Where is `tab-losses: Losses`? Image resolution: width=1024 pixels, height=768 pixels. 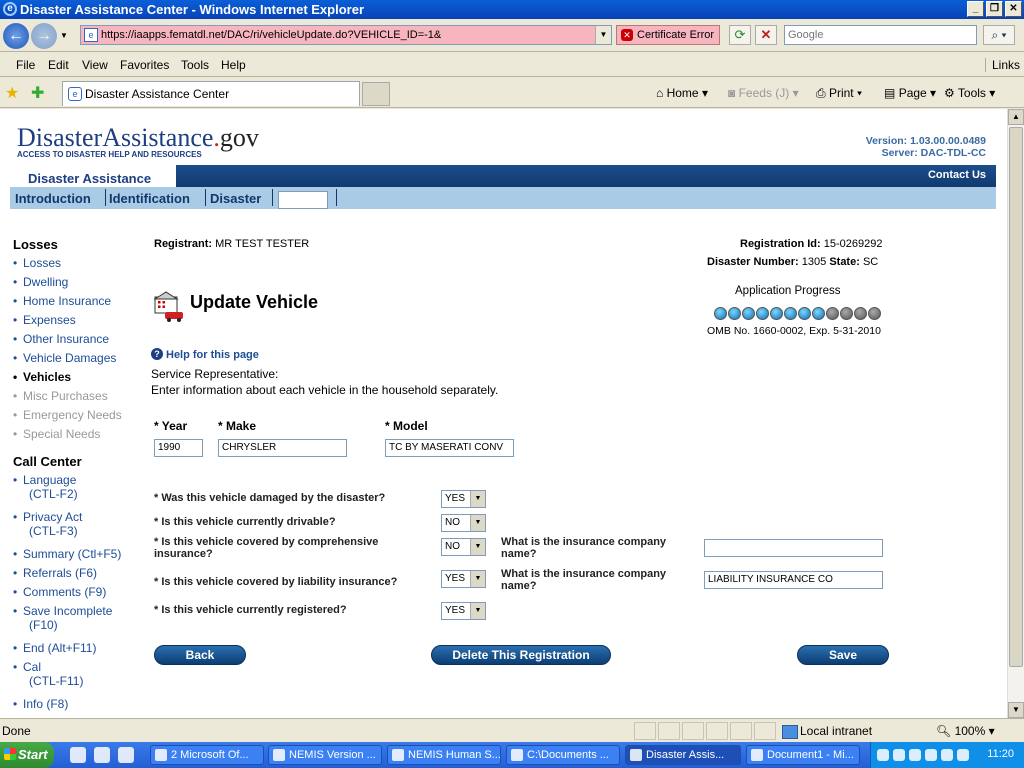 tab-losses: Losses is located at coordinates (303, 200).